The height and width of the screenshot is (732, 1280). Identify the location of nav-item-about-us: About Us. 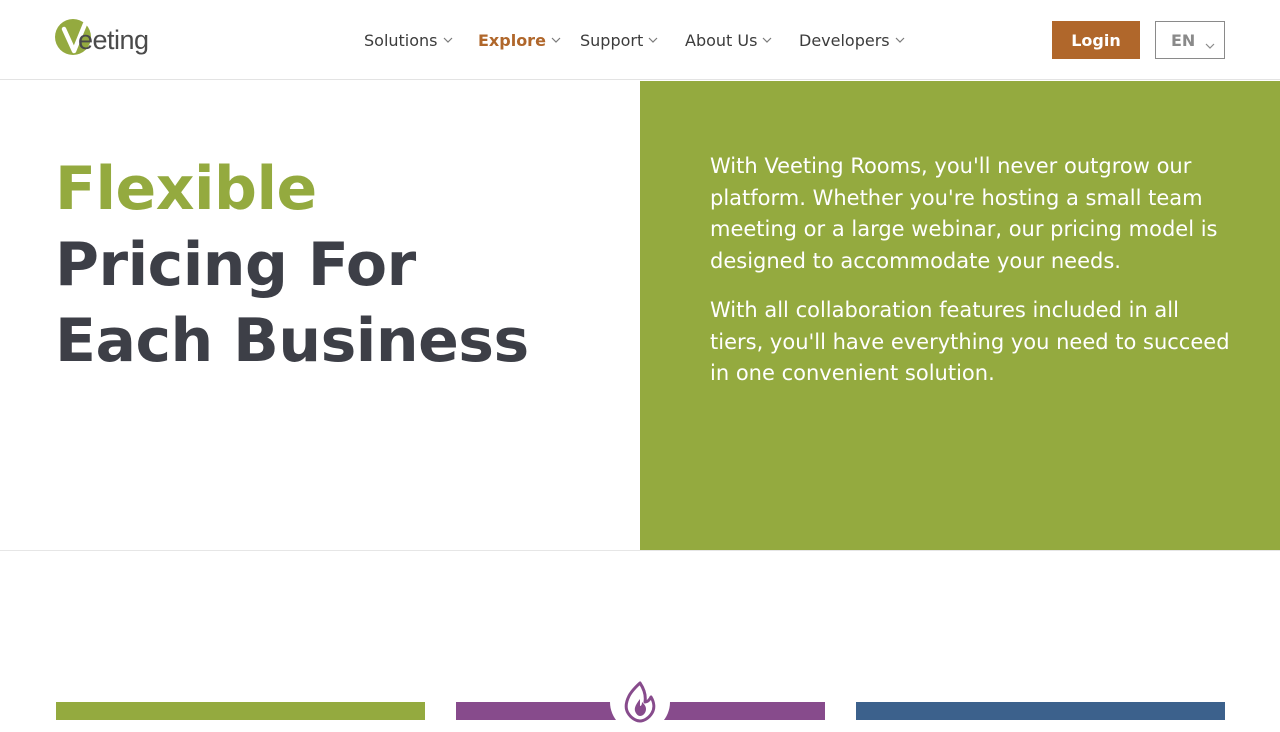
(728, 40).